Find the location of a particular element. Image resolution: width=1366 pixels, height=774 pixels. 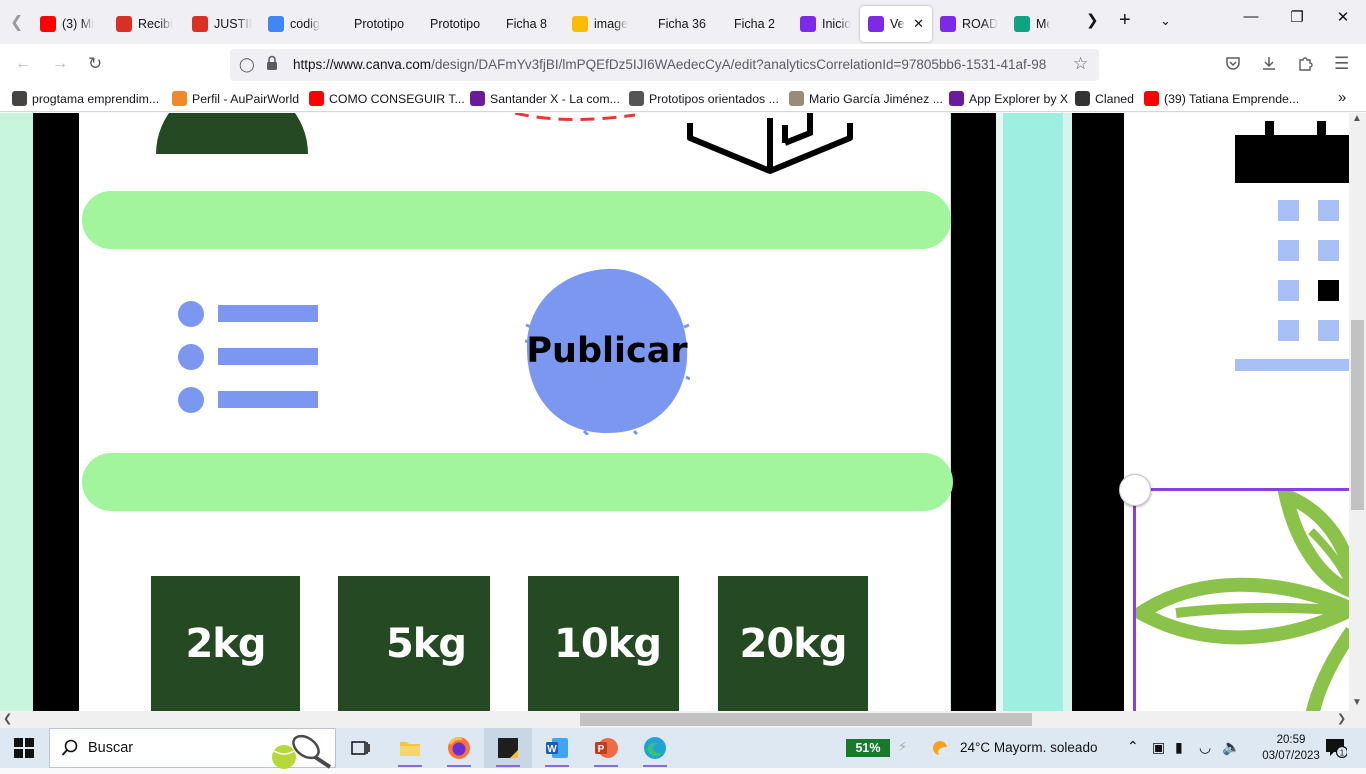

tab-12: ROAD is located at coordinates (969, 24).